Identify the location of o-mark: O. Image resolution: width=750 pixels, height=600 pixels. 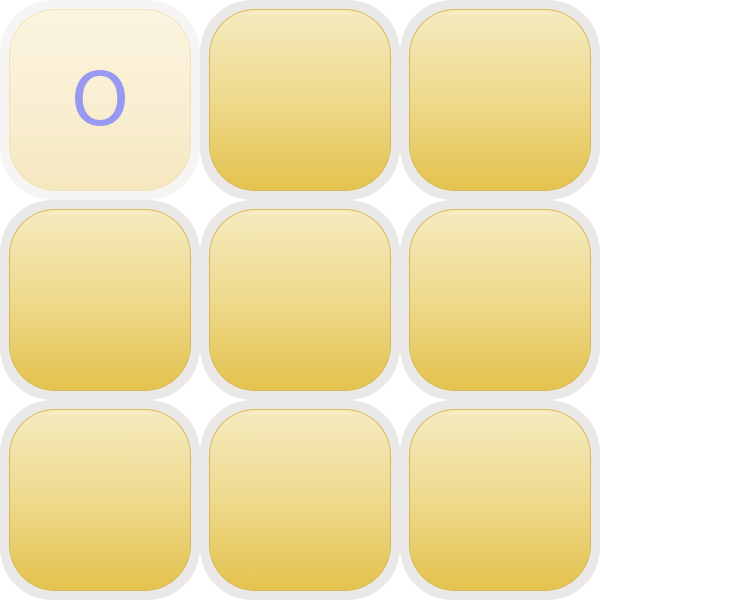
(100, 100).